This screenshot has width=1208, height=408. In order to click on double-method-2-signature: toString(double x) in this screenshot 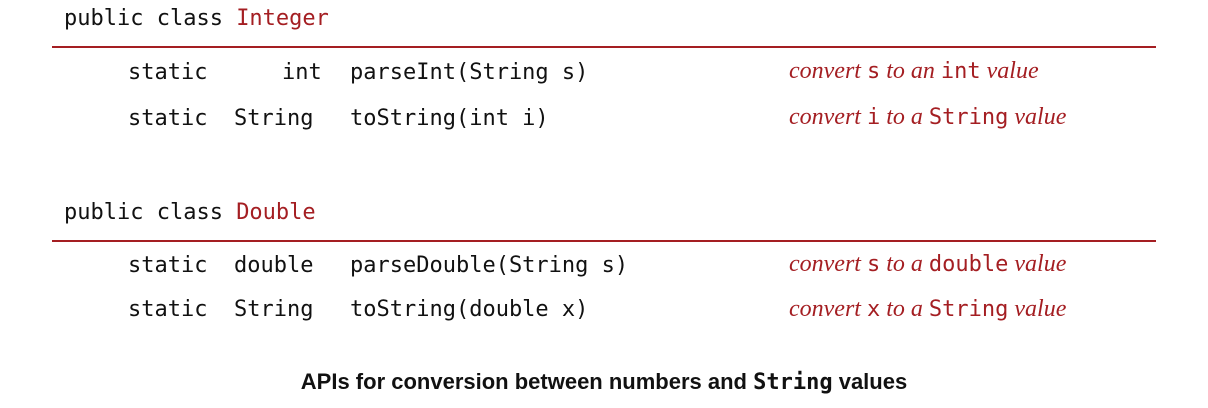, I will do `click(469, 309)`.